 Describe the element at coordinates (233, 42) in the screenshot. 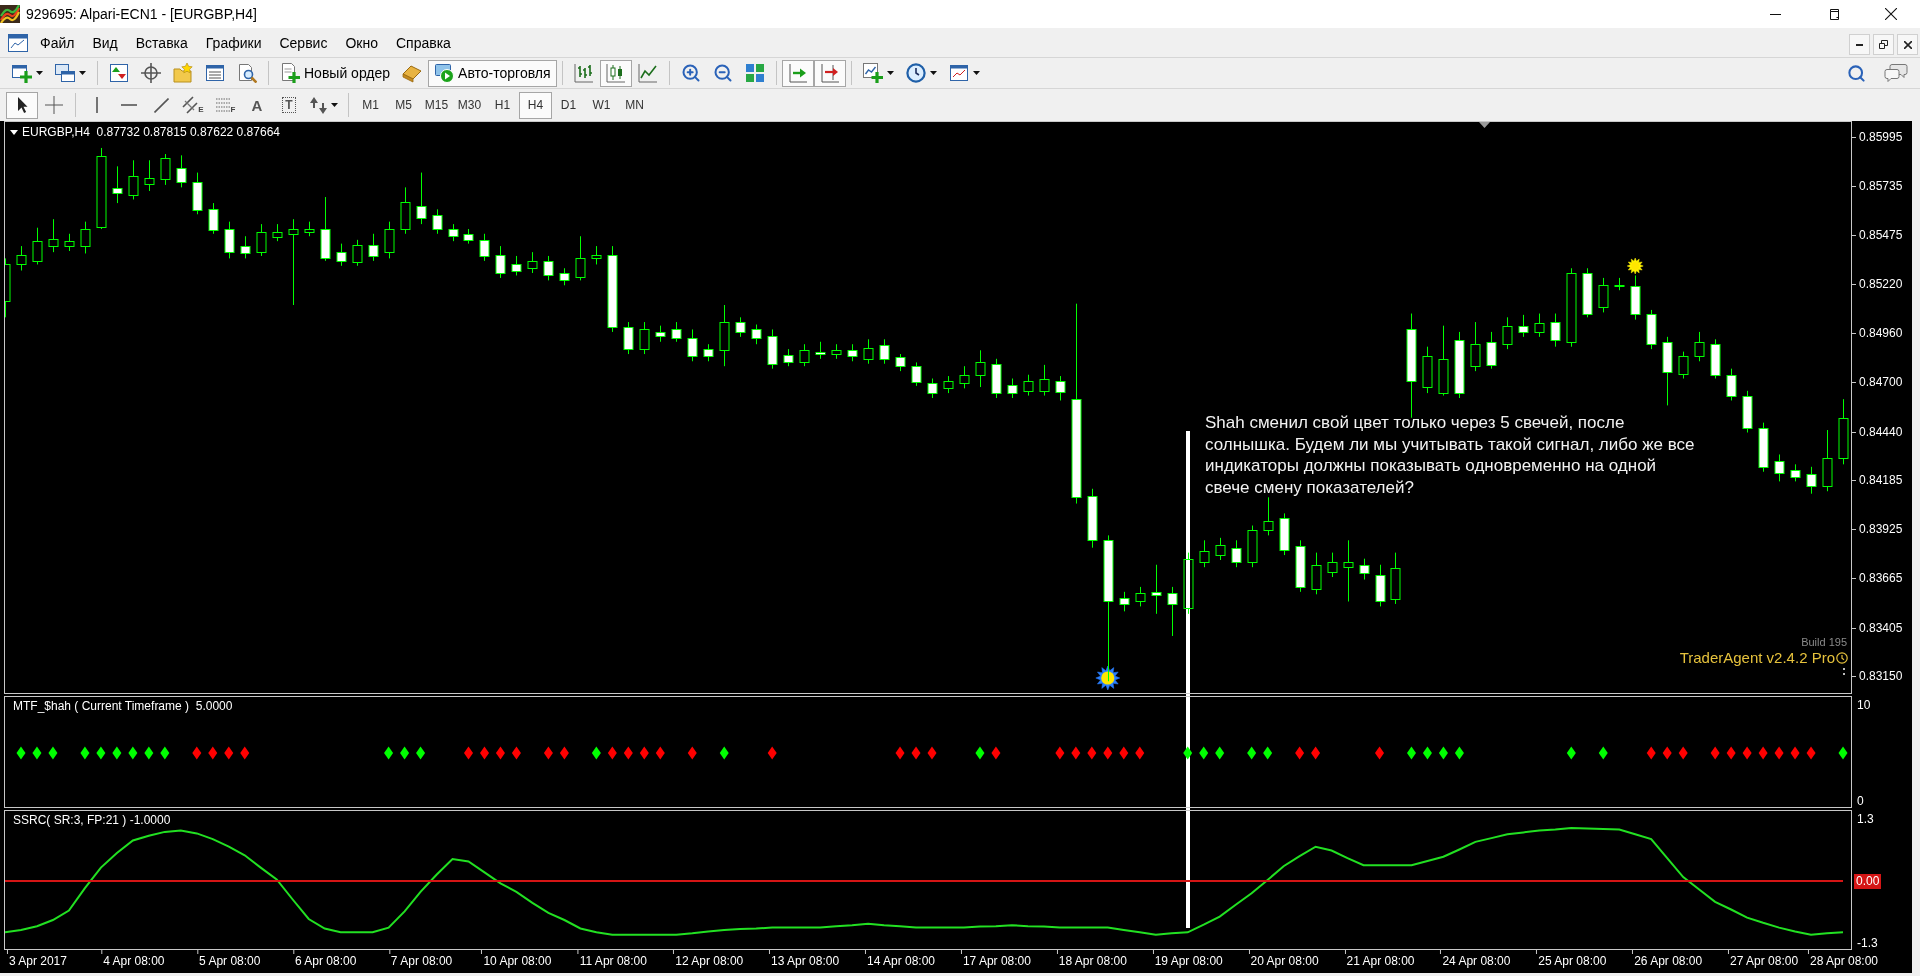

I see `menu-item: Графики` at that location.